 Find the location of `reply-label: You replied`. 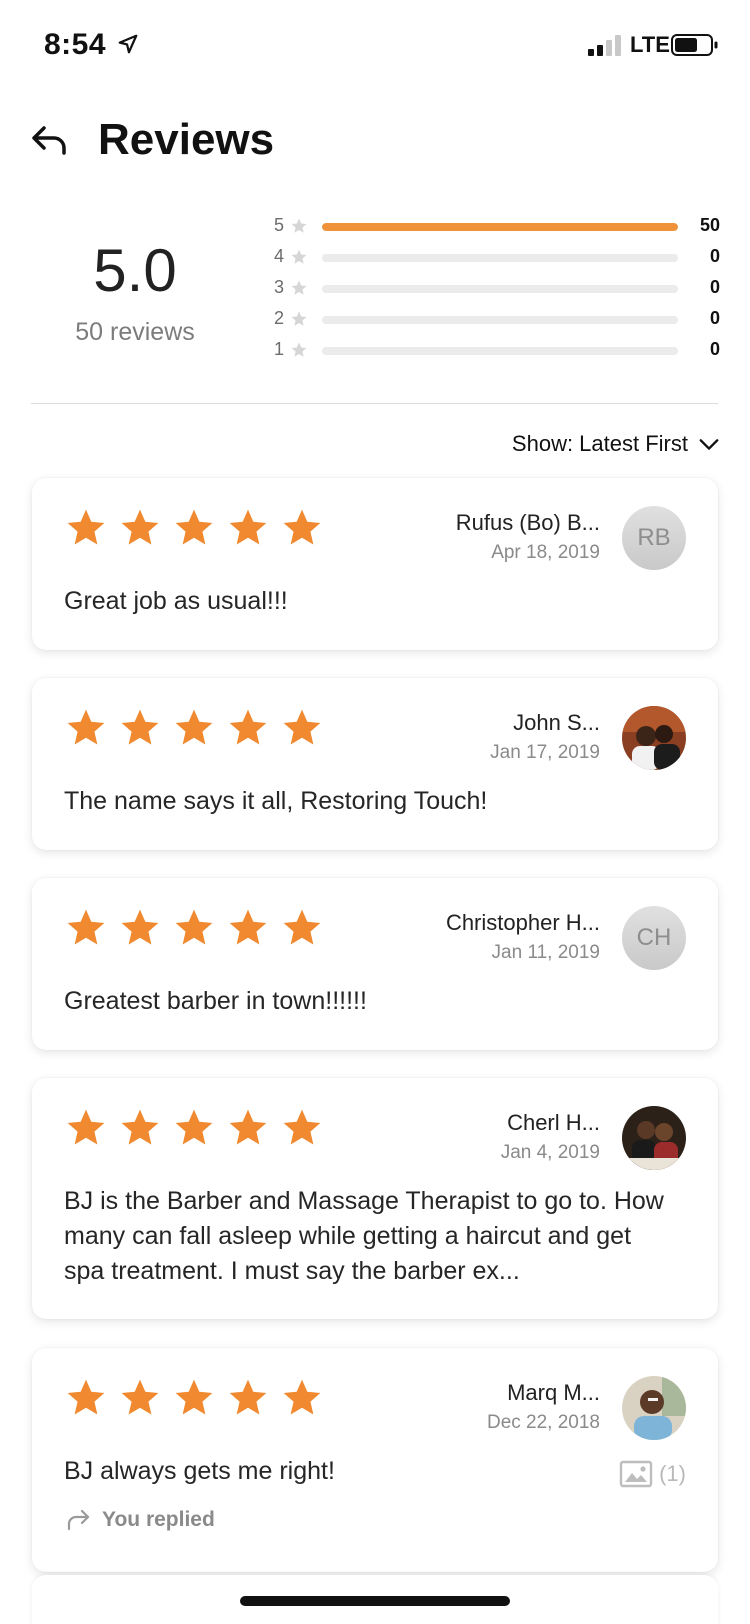

reply-label: You replied is located at coordinates (158, 1519).